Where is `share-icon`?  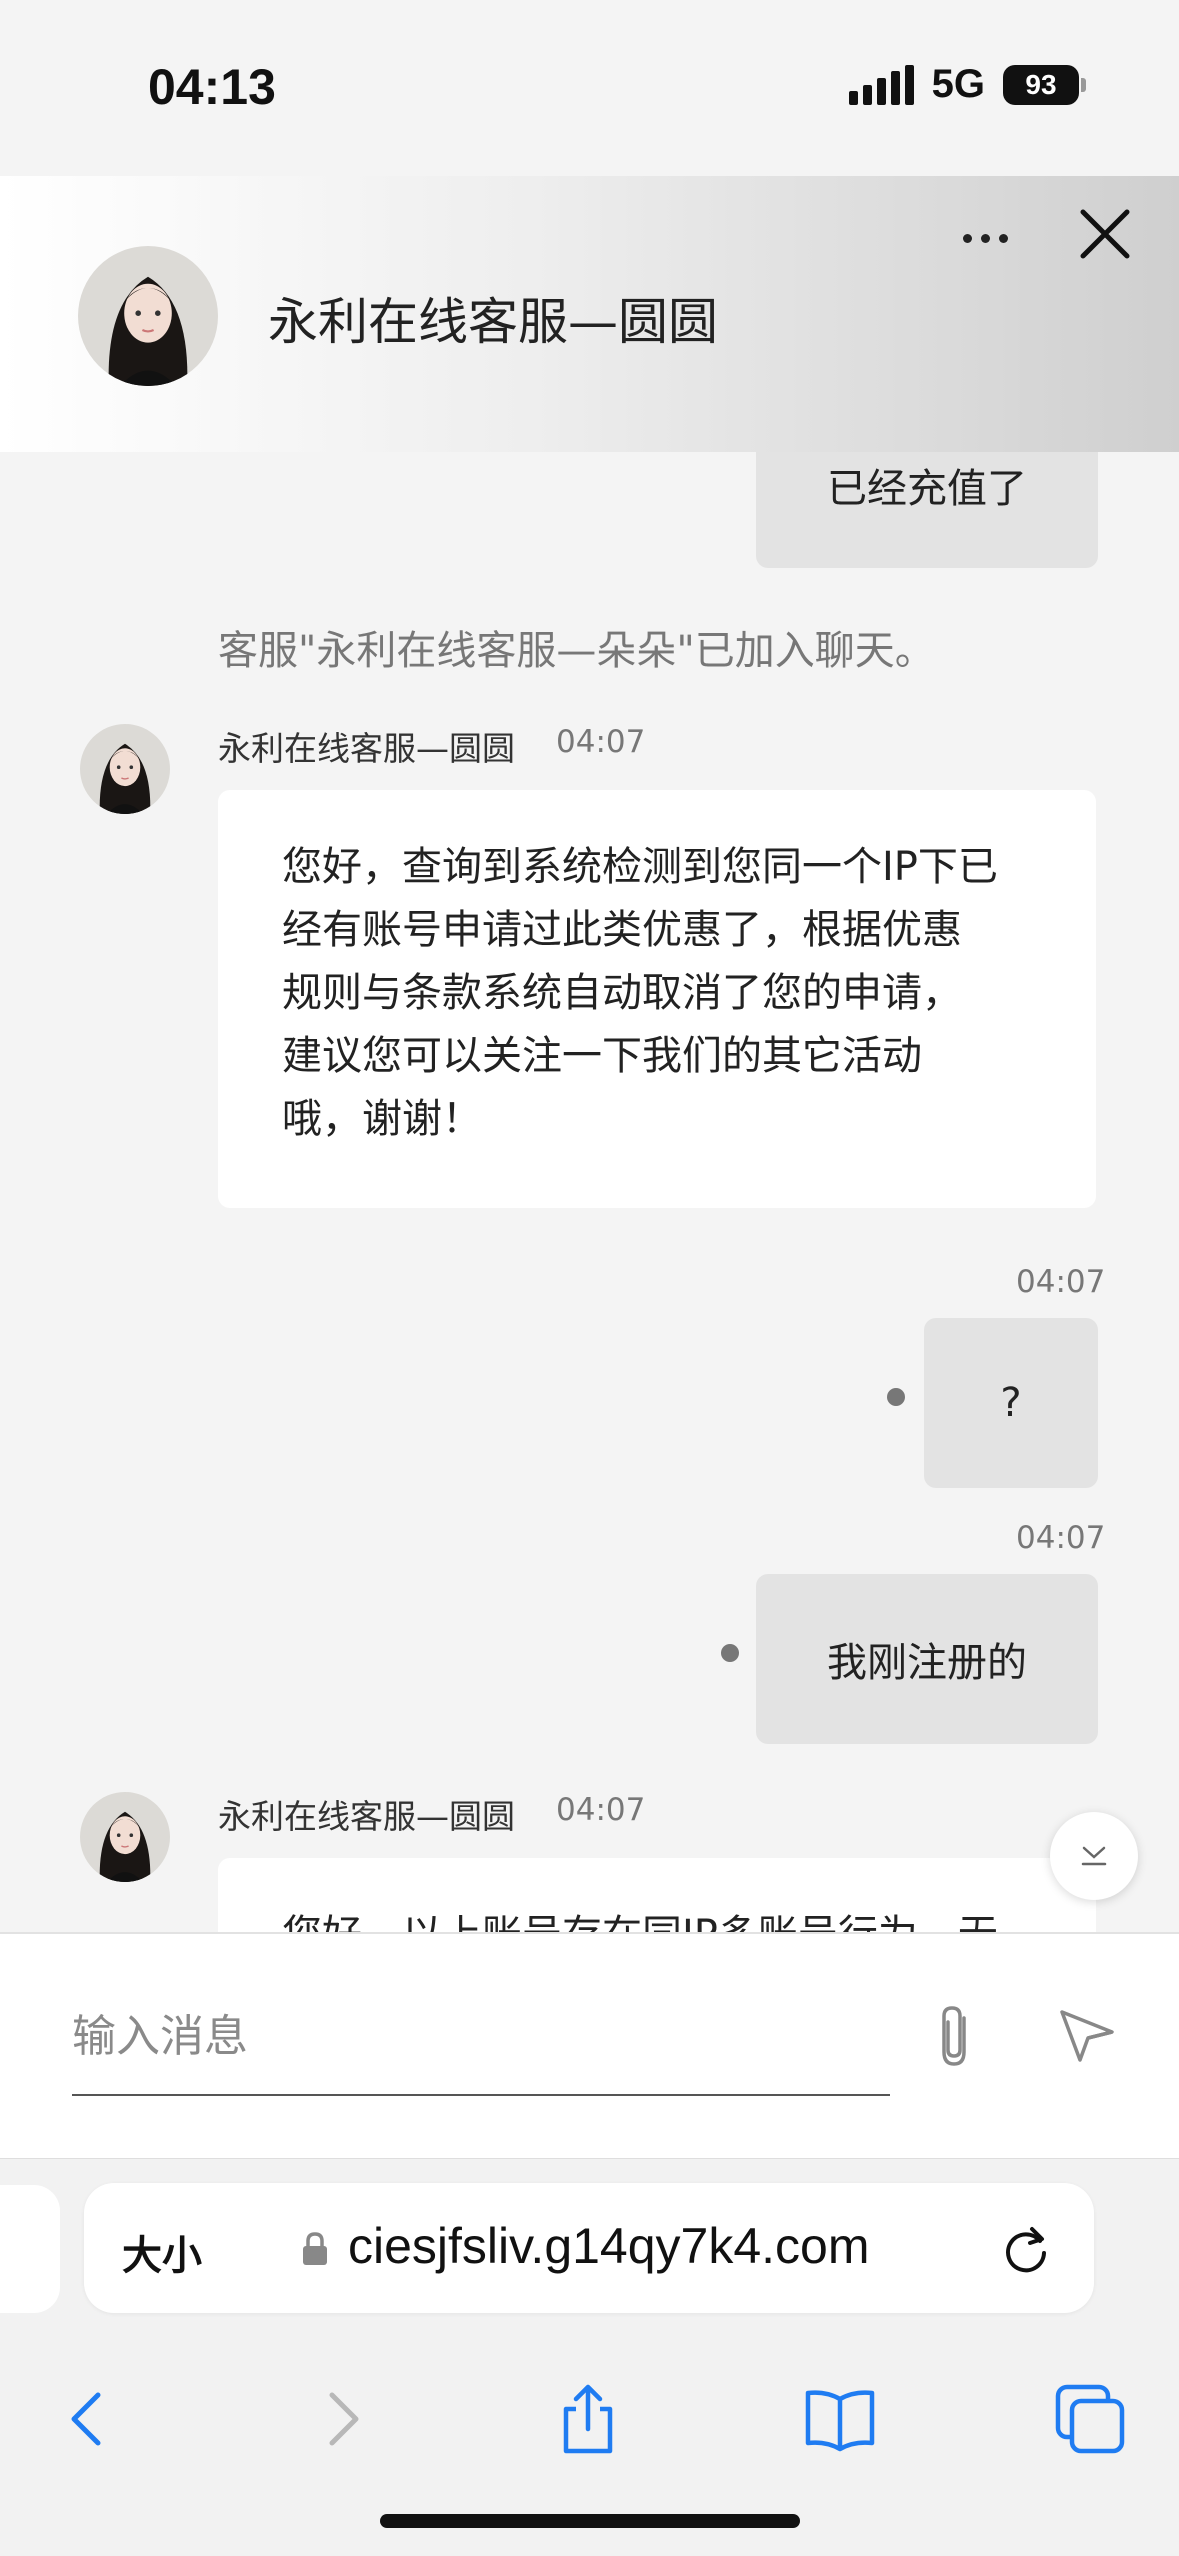 share-icon is located at coordinates (588, 2419).